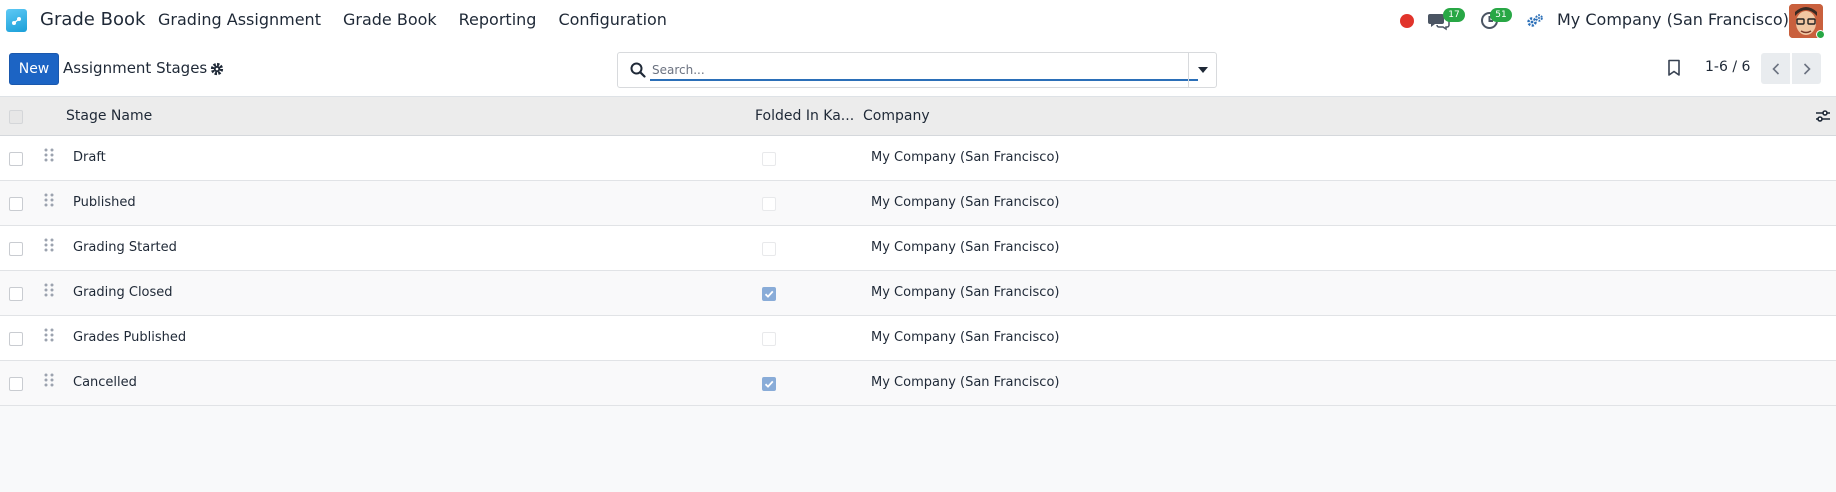  What do you see at coordinates (92, 19) in the screenshot?
I see `app-title: Grade Book` at bounding box center [92, 19].